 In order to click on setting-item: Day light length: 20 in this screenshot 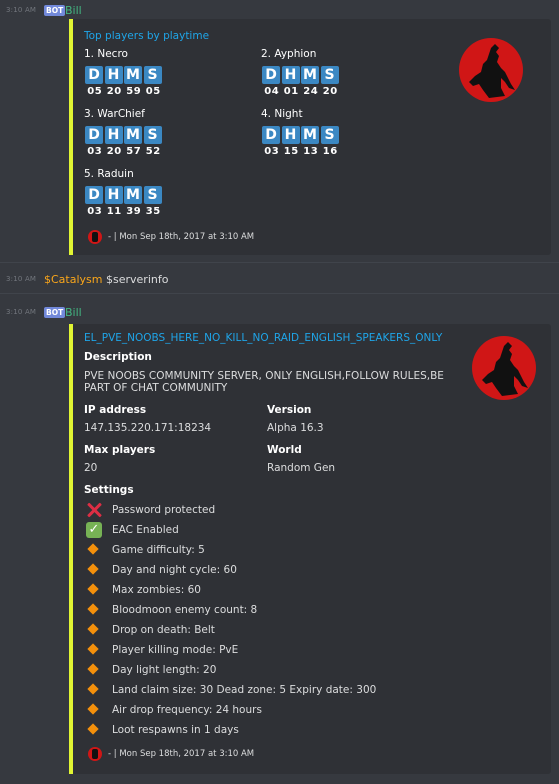, I will do `click(151, 670)`.